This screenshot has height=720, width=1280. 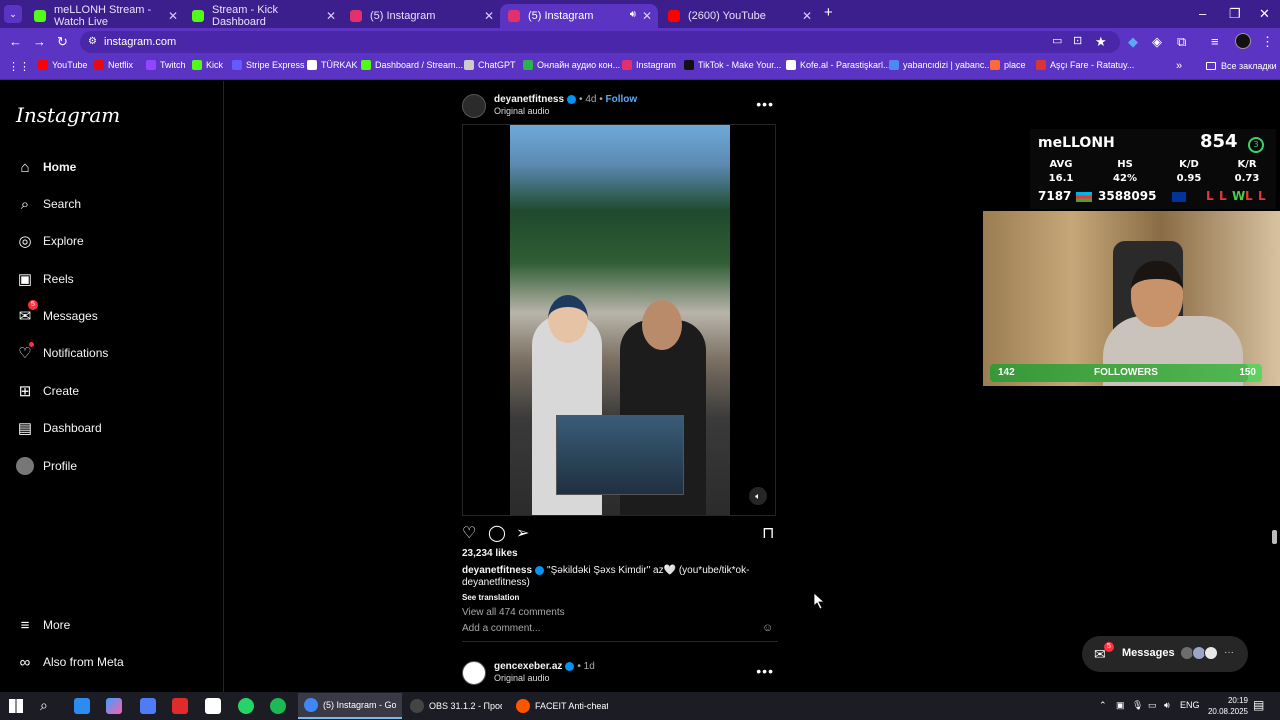 What do you see at coordinates (19, 66) in the screenshot?
I see `apps-icon: ⋮⋮` at bounding box center [19, 66].